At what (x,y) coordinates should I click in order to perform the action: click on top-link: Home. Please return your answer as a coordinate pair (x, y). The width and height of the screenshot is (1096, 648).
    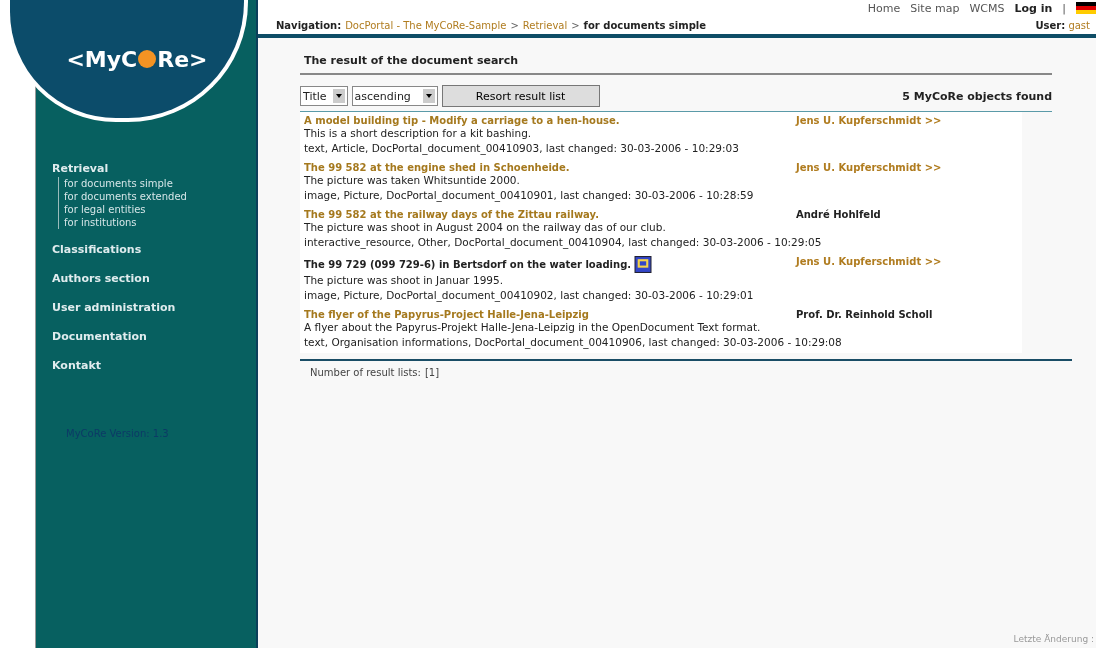
    Looking at the image, I should click on (884, 8).